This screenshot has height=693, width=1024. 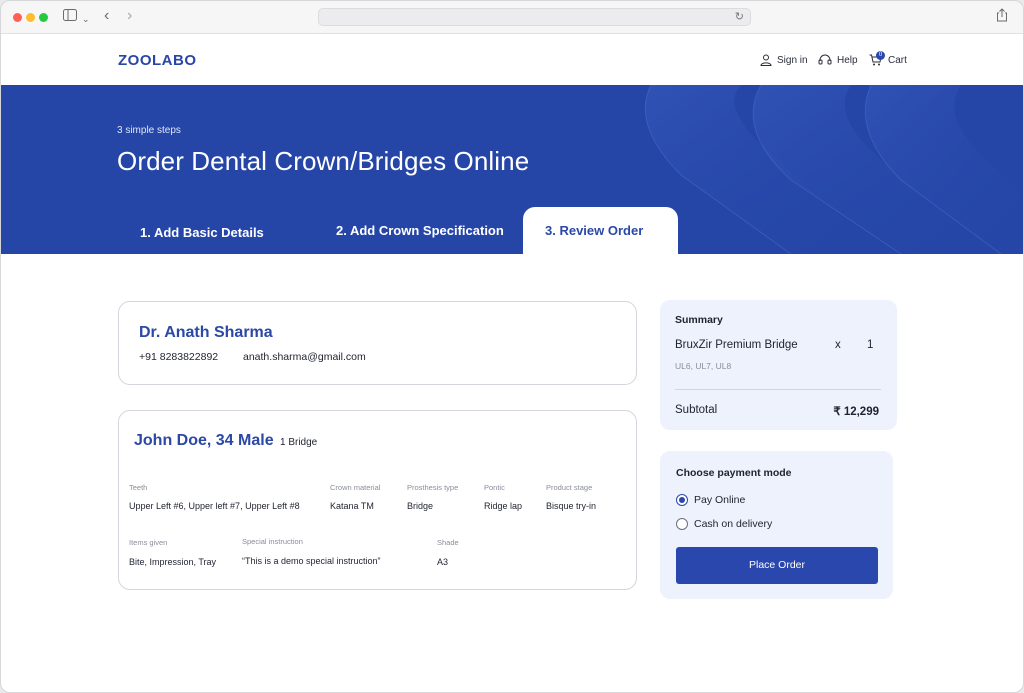 I want to click on items-given-value: Bite, Impression, Tray, so click(x=173, y=562).